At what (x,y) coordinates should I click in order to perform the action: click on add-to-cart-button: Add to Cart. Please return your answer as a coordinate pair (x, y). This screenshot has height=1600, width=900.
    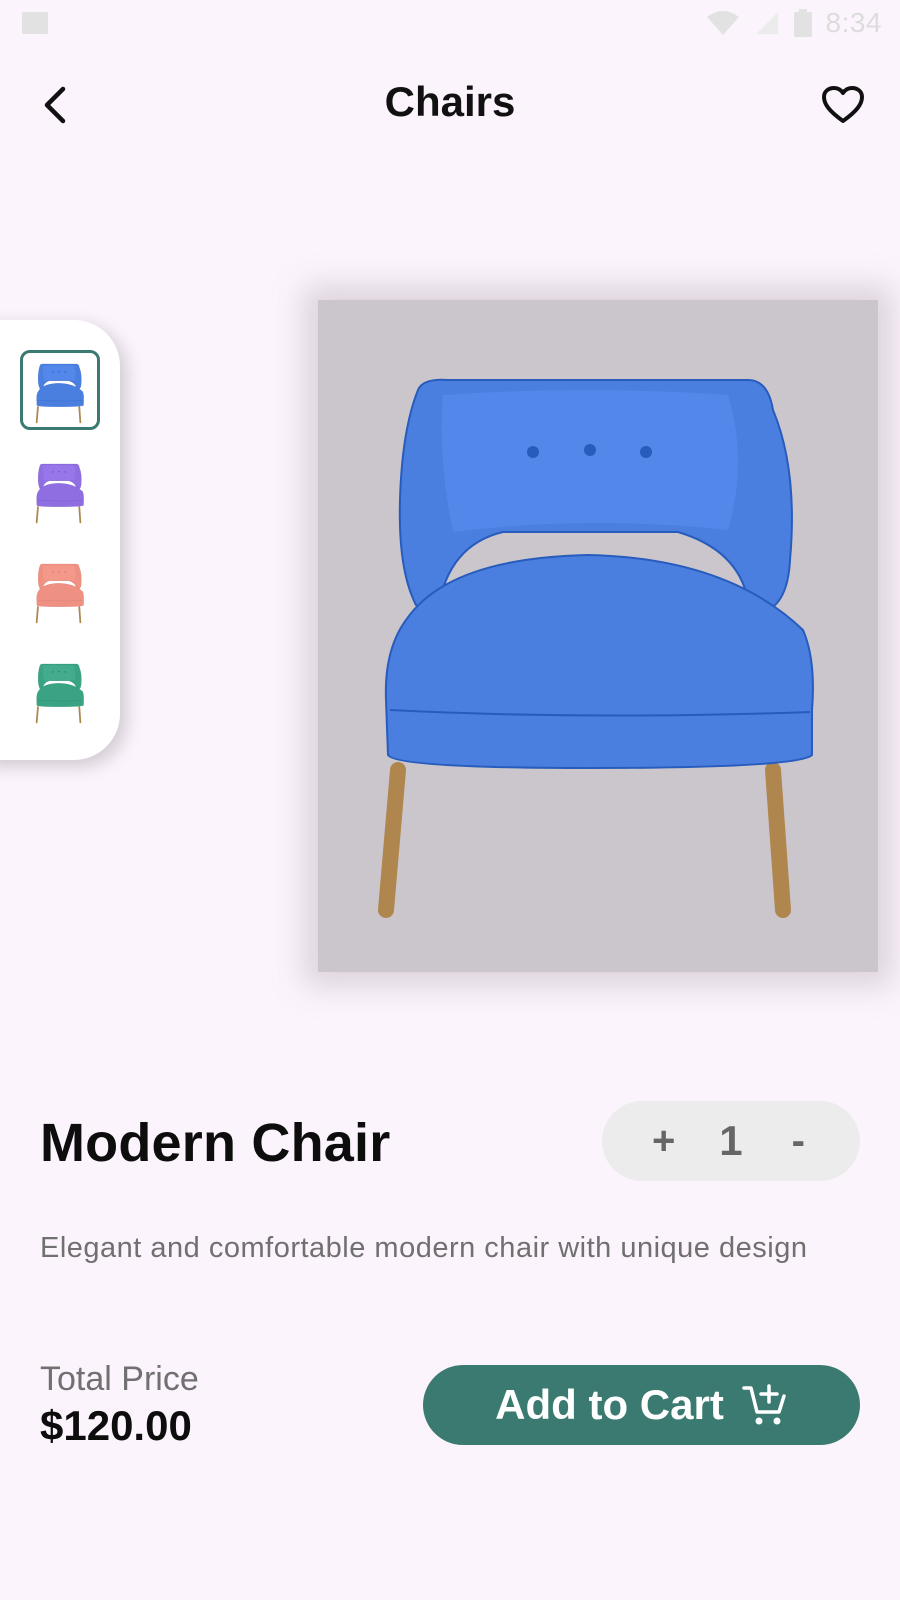
    Looking at the image, I should click on (641, 1405).